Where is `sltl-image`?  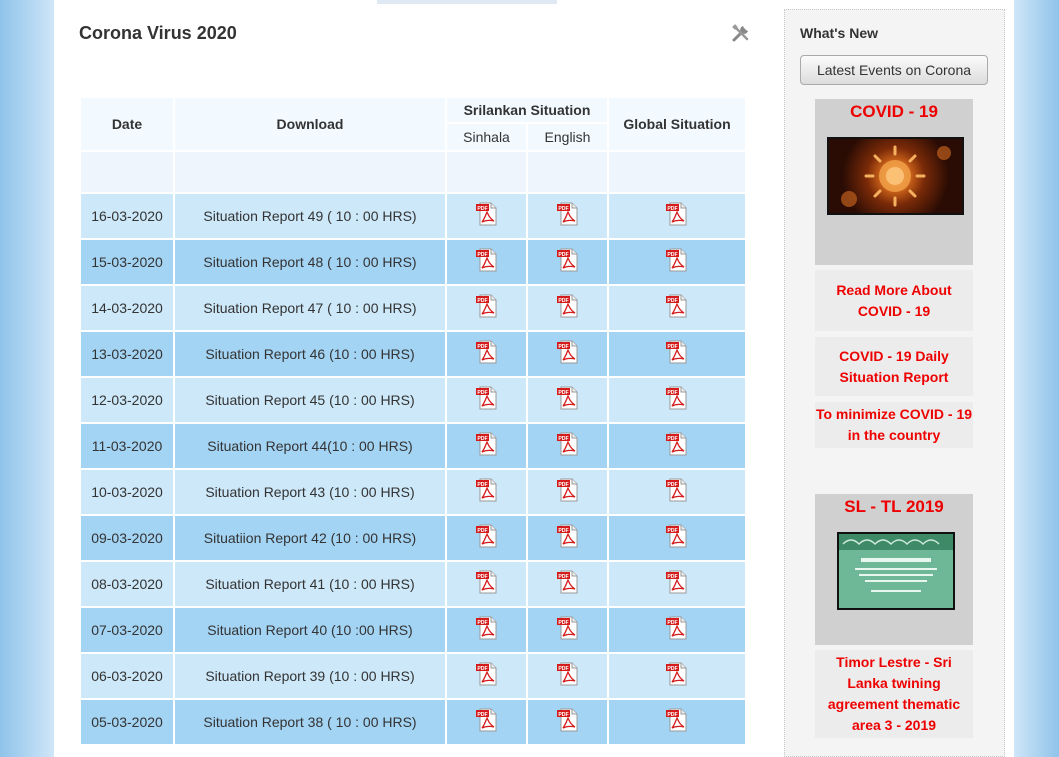
sltl-image is located at coordinates (896, 571).